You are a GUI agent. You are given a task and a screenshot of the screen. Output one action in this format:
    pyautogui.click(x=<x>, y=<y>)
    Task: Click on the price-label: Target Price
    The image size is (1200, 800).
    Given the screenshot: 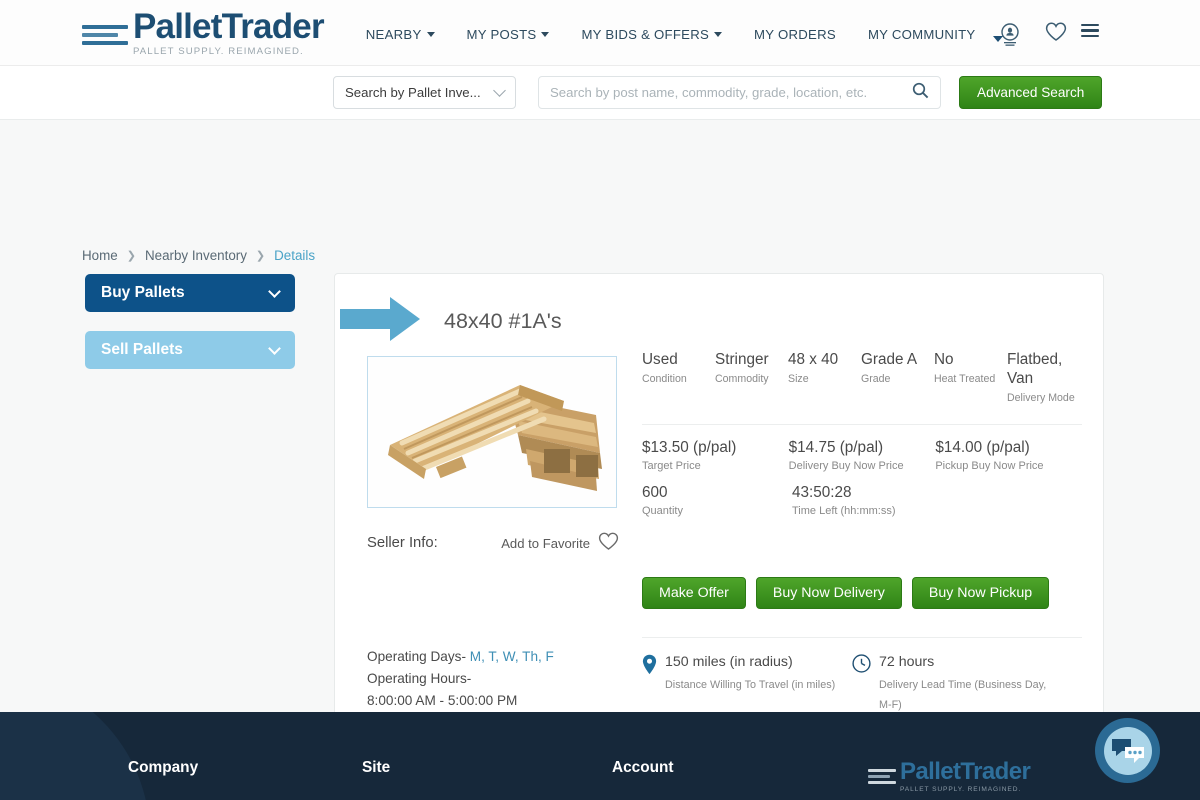 What is the action you would take?
    pyautogui.click(x=671, y=466)
    